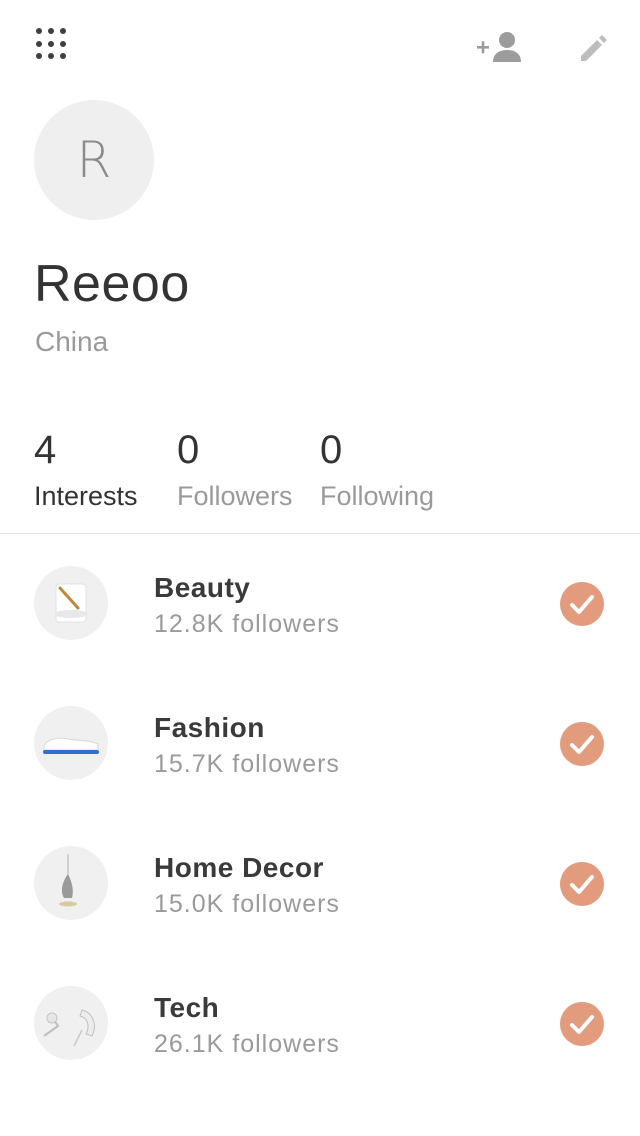  Describe the element at coordinates (377, 472) in the screenshot. I see `tab-following: 0 Following` at that location.